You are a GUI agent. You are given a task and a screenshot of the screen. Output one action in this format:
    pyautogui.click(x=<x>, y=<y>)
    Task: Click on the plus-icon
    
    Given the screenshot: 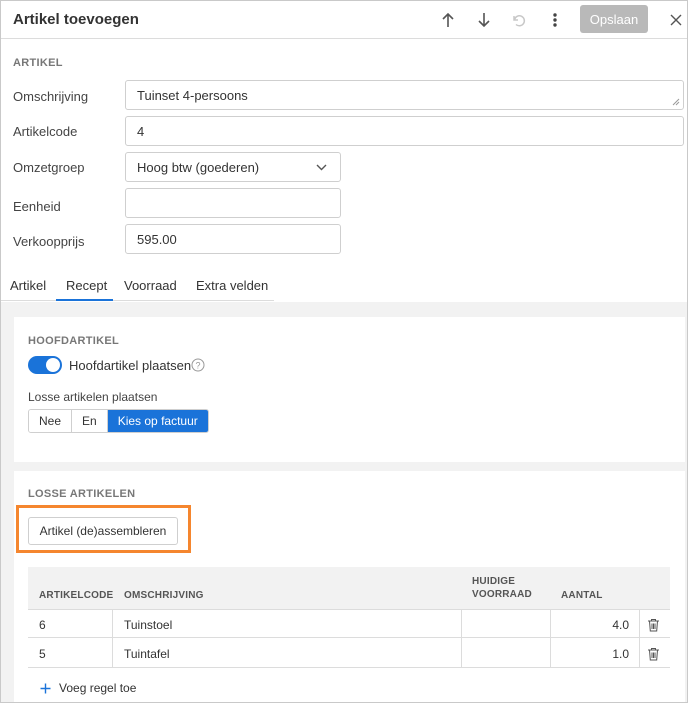 What is the action you would take?
    pyautogui.click(x=45, y=688)
    